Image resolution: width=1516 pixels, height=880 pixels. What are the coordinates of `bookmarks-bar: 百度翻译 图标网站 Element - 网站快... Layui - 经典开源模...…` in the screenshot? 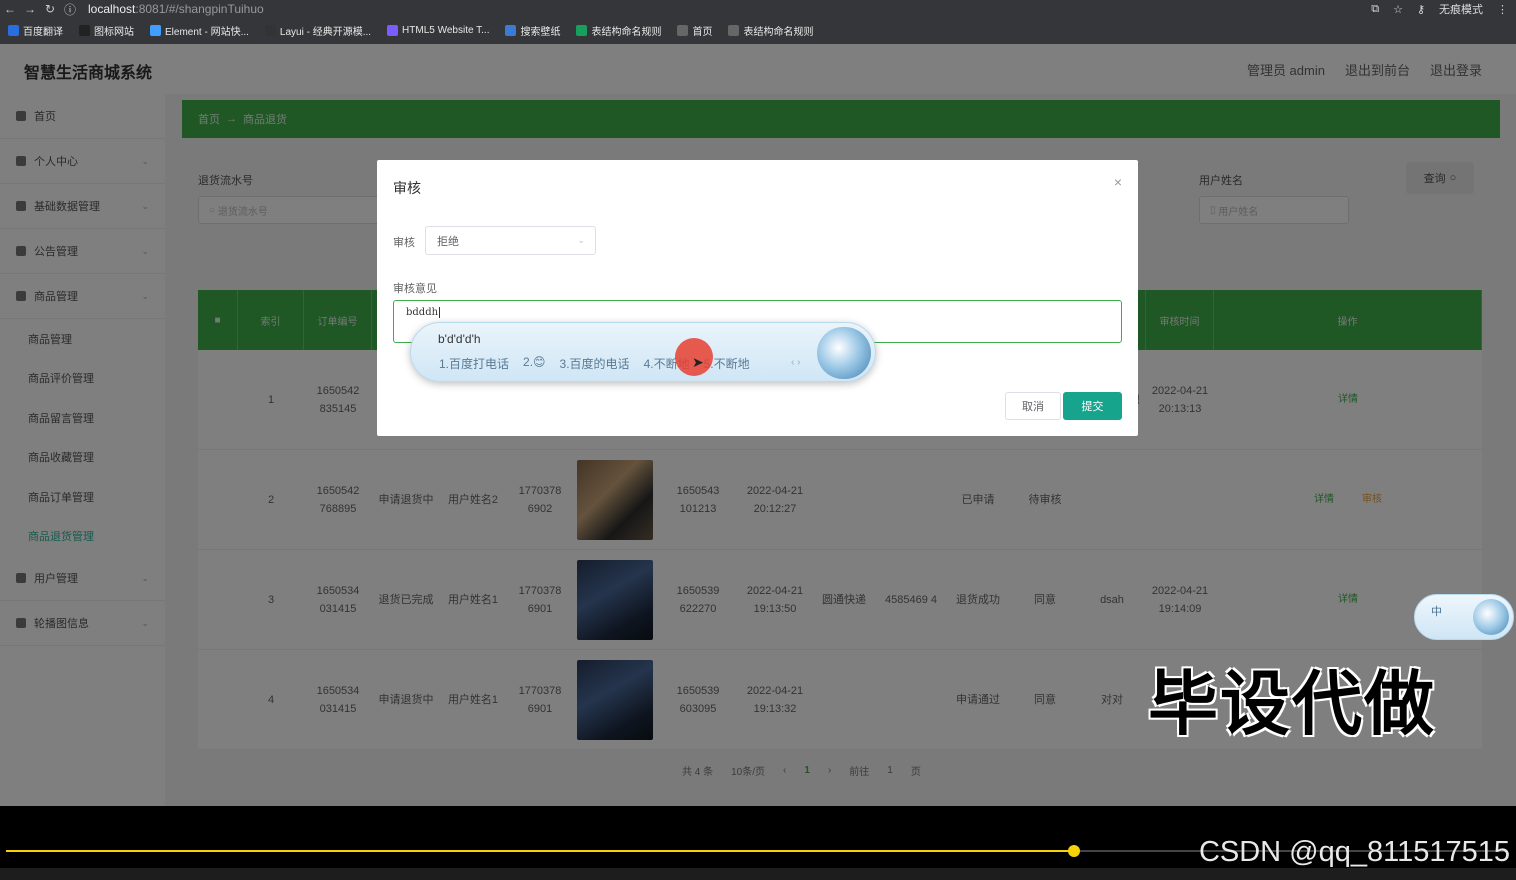 It's located at (758, 30).